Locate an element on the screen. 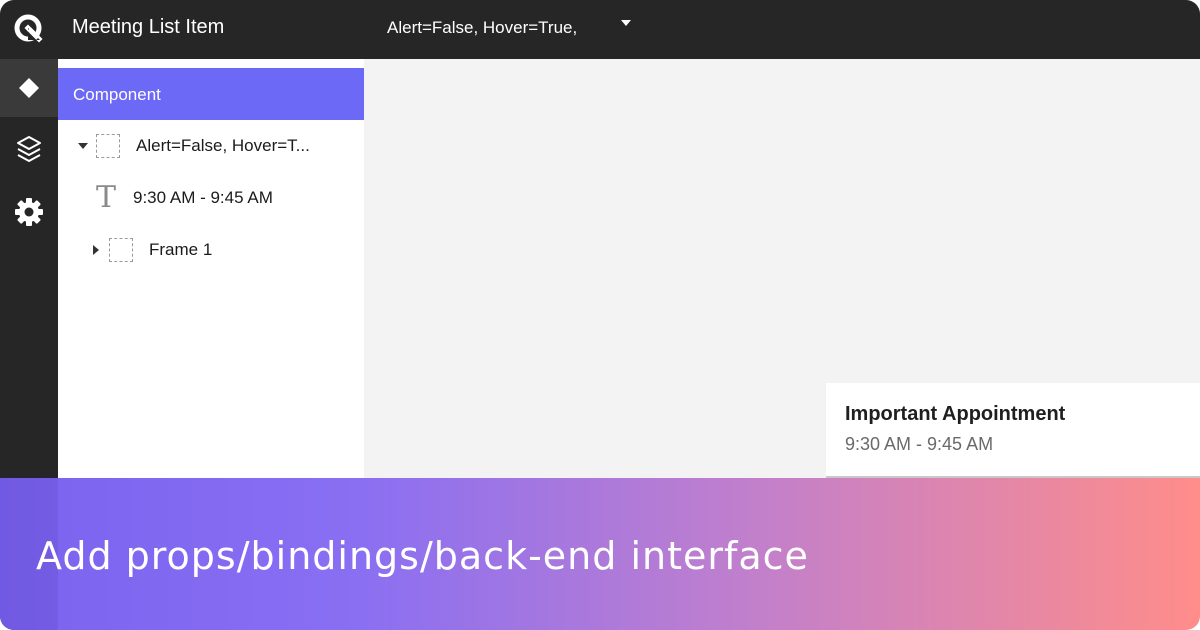 The width and height of the screenshot is (1200, 630). rail-item-settings is located at coordinates (29, 212).